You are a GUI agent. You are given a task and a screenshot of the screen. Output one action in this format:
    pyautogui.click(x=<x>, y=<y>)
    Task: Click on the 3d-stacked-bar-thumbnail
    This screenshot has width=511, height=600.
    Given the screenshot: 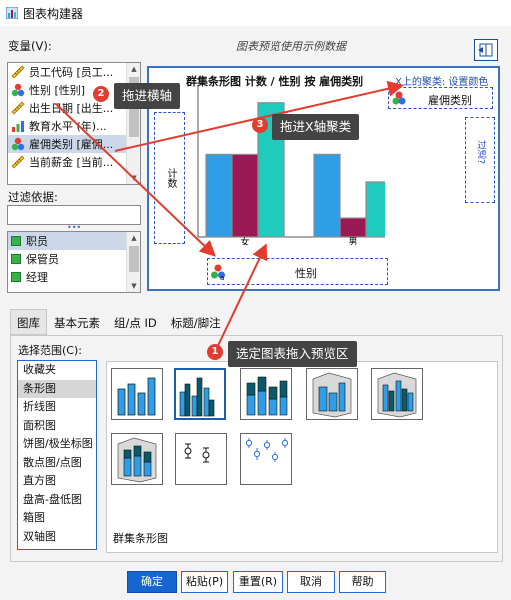 What is the action you would take?
    pyautogui.click(x=137, y=459)
    